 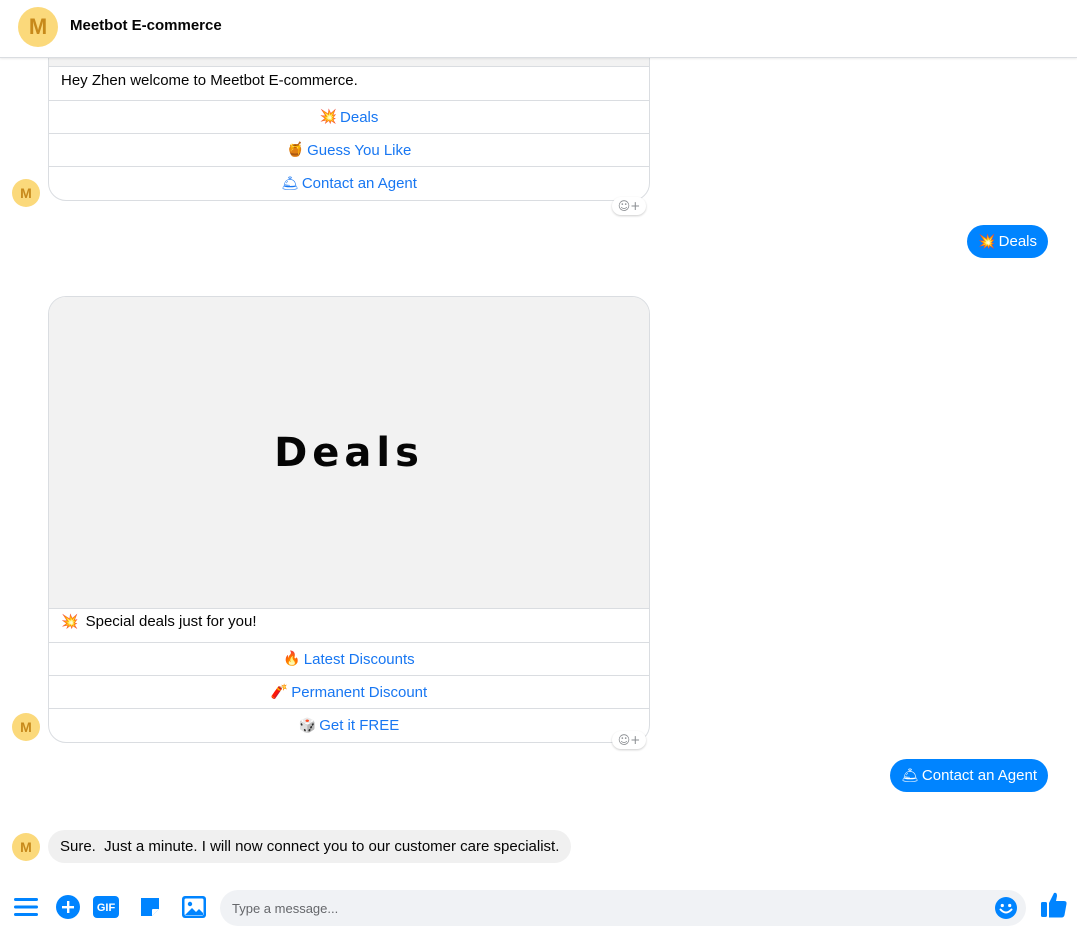 I want to click on message-input, so click(x=612, y=908).